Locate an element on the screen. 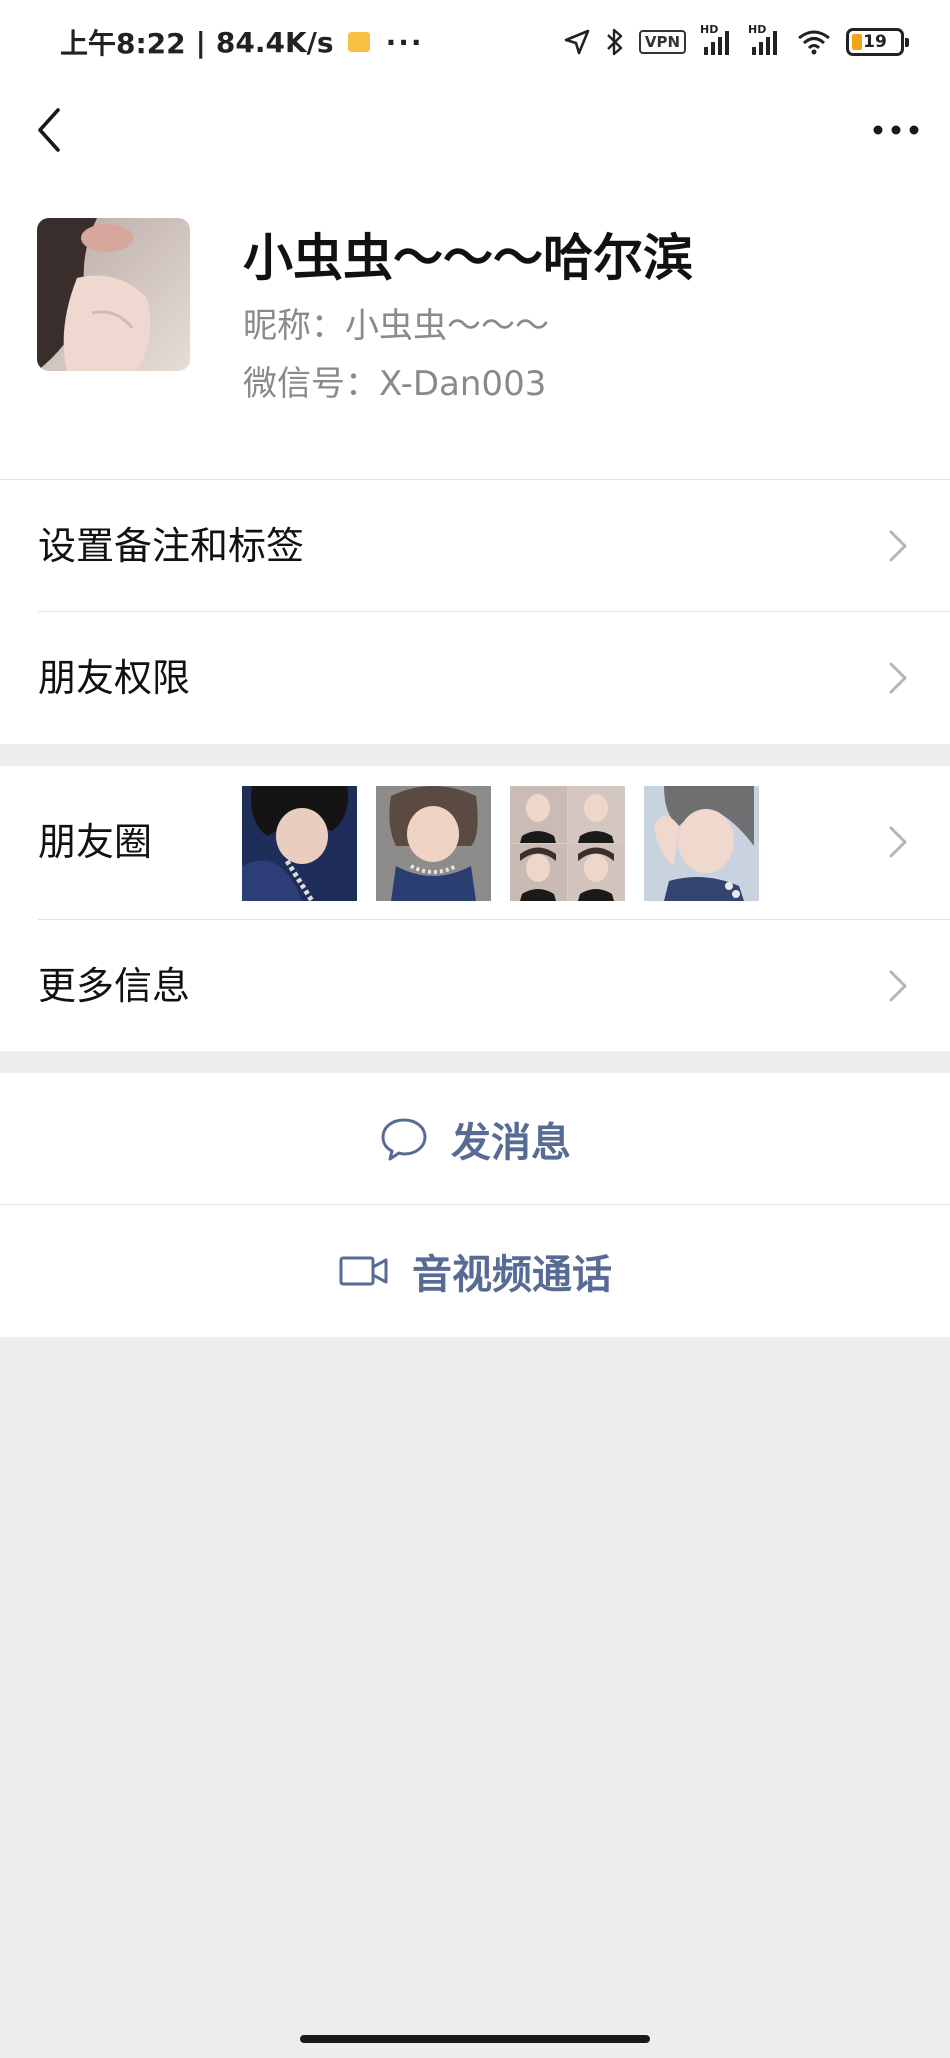 The image size is (950, 2058). home-indicator is located at coordinates (475, 2039).